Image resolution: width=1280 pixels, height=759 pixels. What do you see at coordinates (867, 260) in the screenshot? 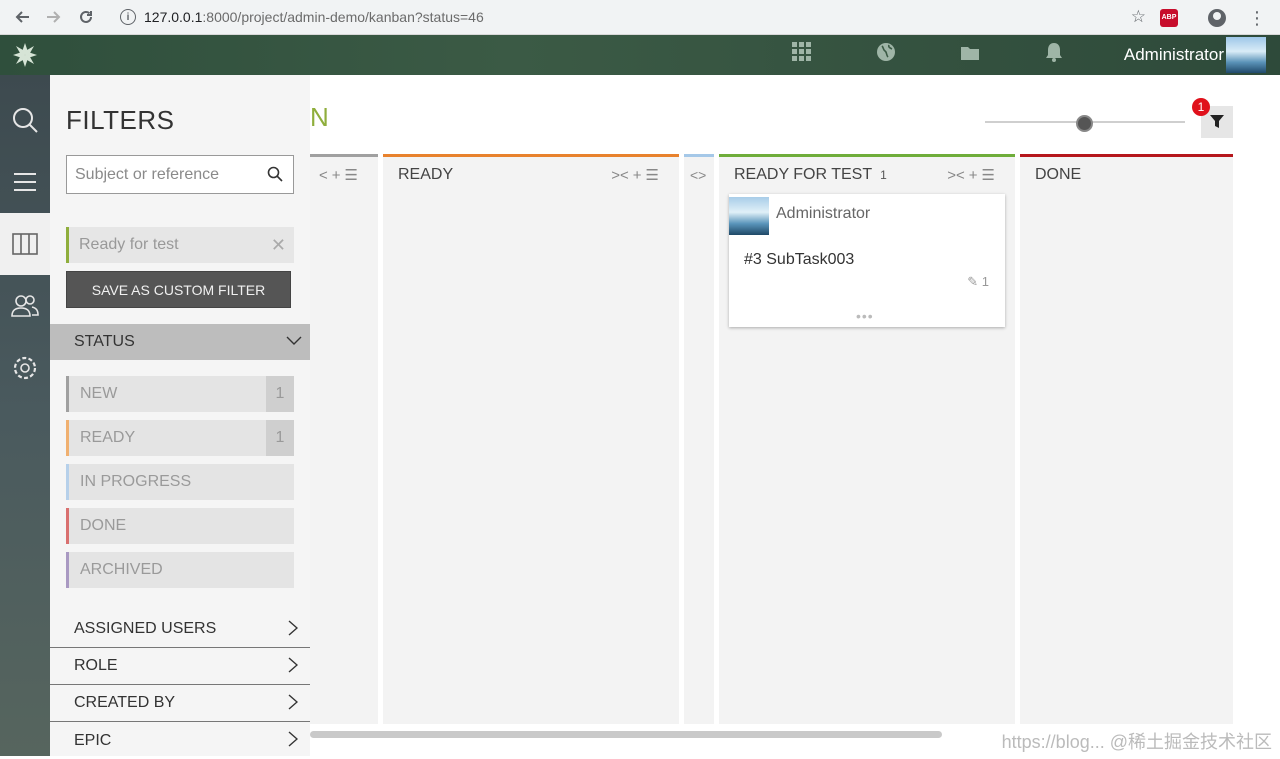
I see `kanban-card: Administrator #3 SubTask003 ✎ 1 •••` at bounding box center [867, 260].